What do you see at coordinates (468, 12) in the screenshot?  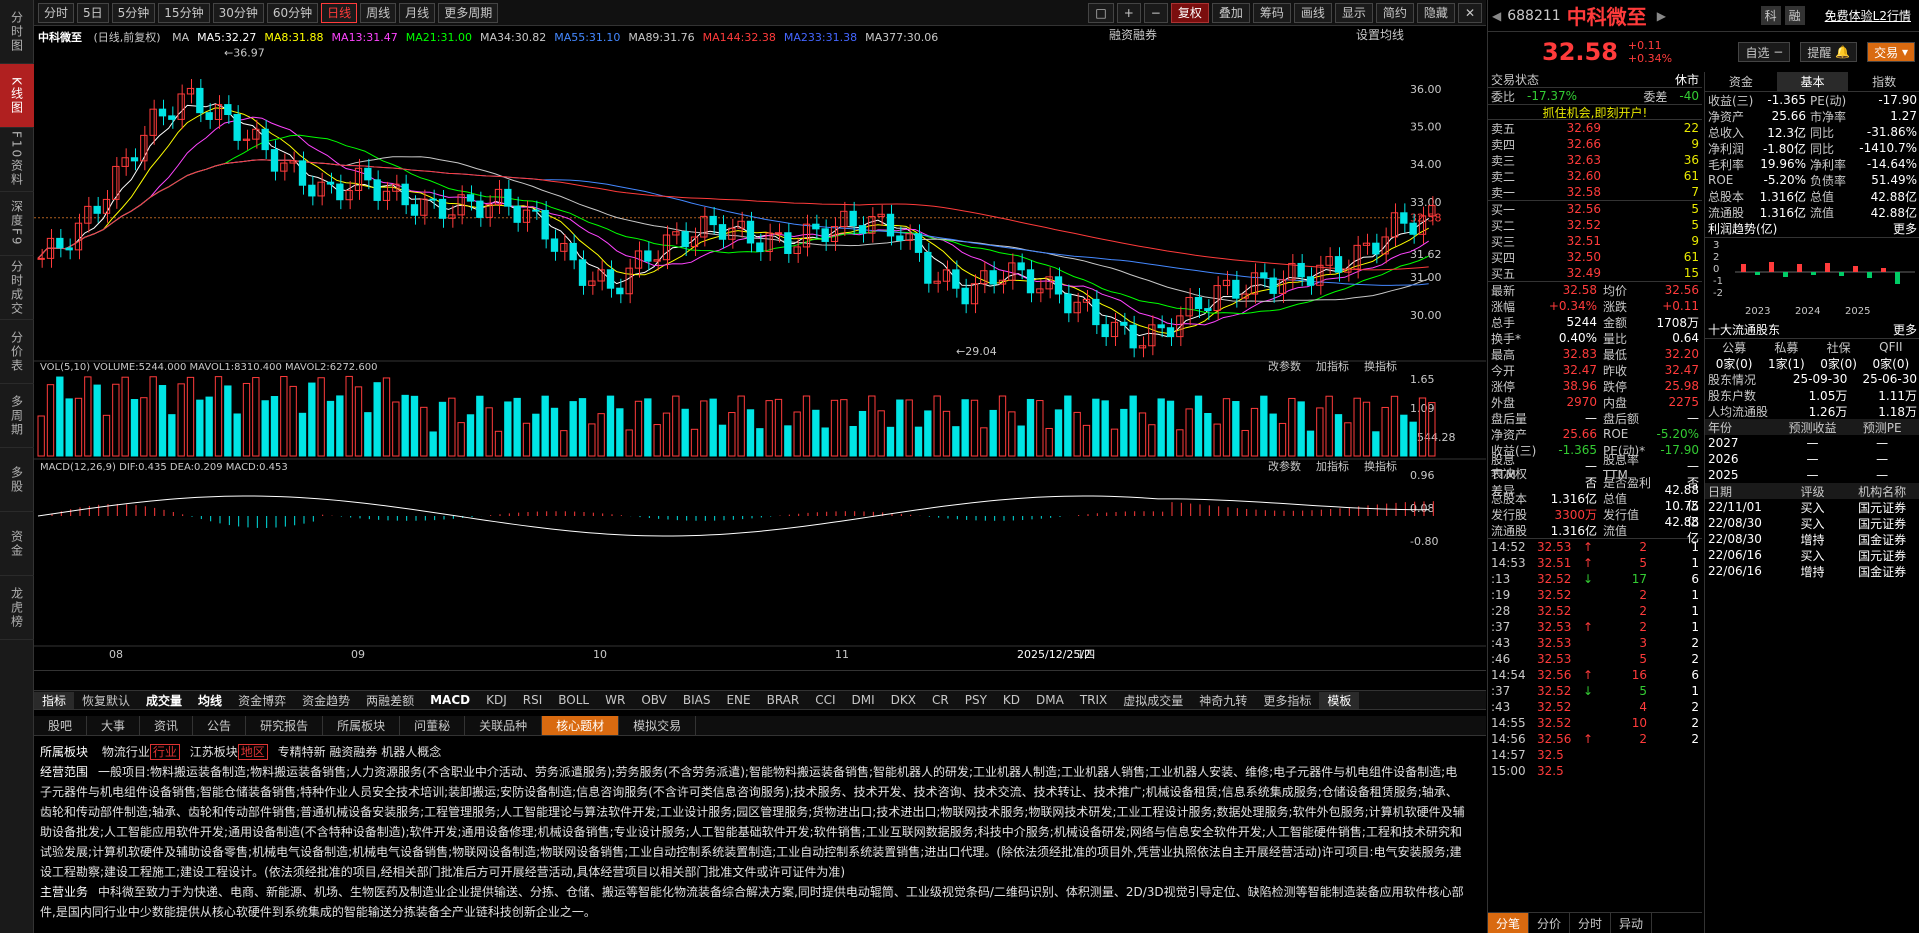 I see `period-tab-9: 更多周期` at bounding box center [468, 12].